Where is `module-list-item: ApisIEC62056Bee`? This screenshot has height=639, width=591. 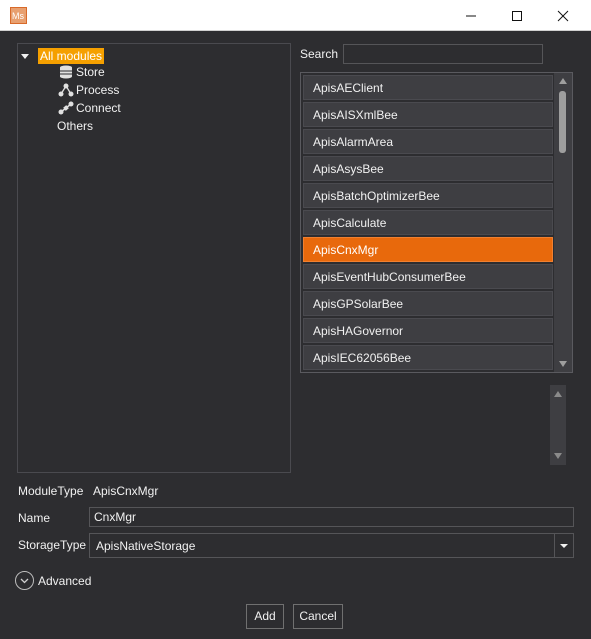
module-list-item: ApisIEC62056Bee is located at coordinates (428, 357).